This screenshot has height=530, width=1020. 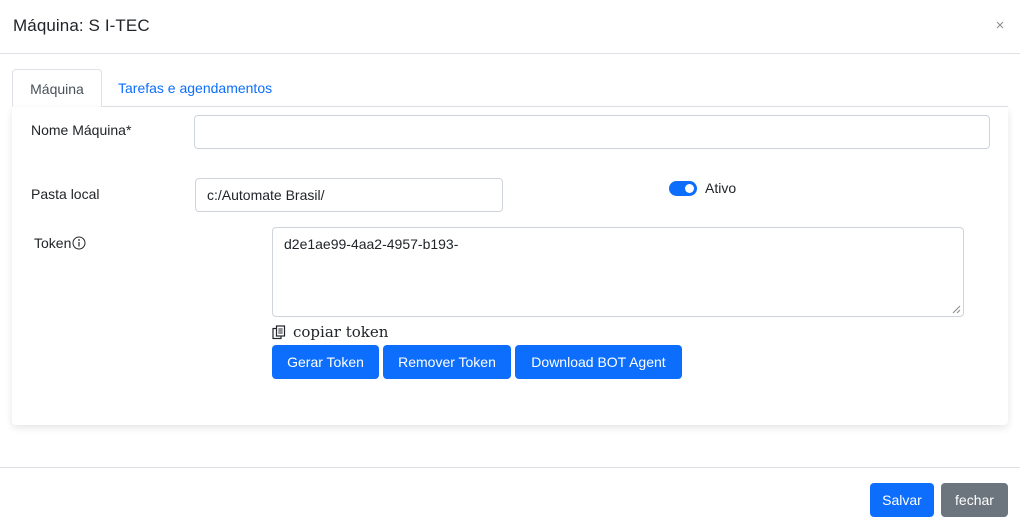 What do you see at coordinates (53, 243) in the screenshot?
I see `token-label: Token` at bounding box center [53, 243].